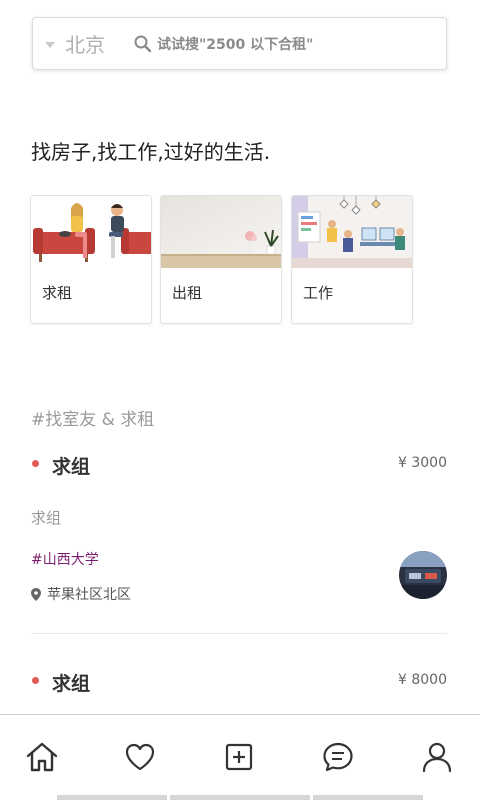 Image resolution: width=480 pixels, height=800 pixels. I want to click on search-placeholder: 试试搜"2500 以下合租", so click(235, 44).